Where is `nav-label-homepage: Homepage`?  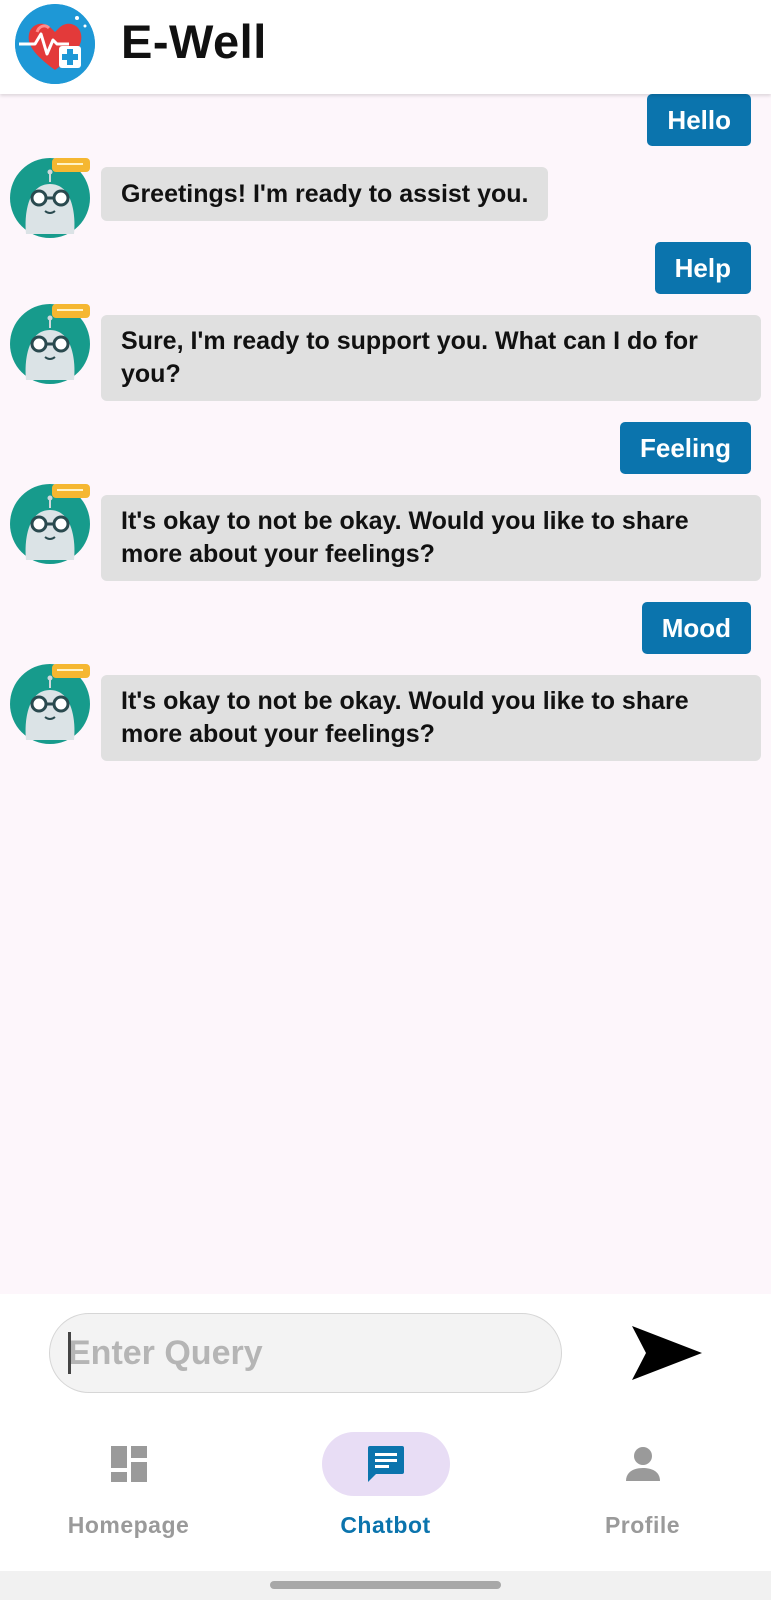
nav-label-homepage: Homepage is located at coordinates (128, 1525).